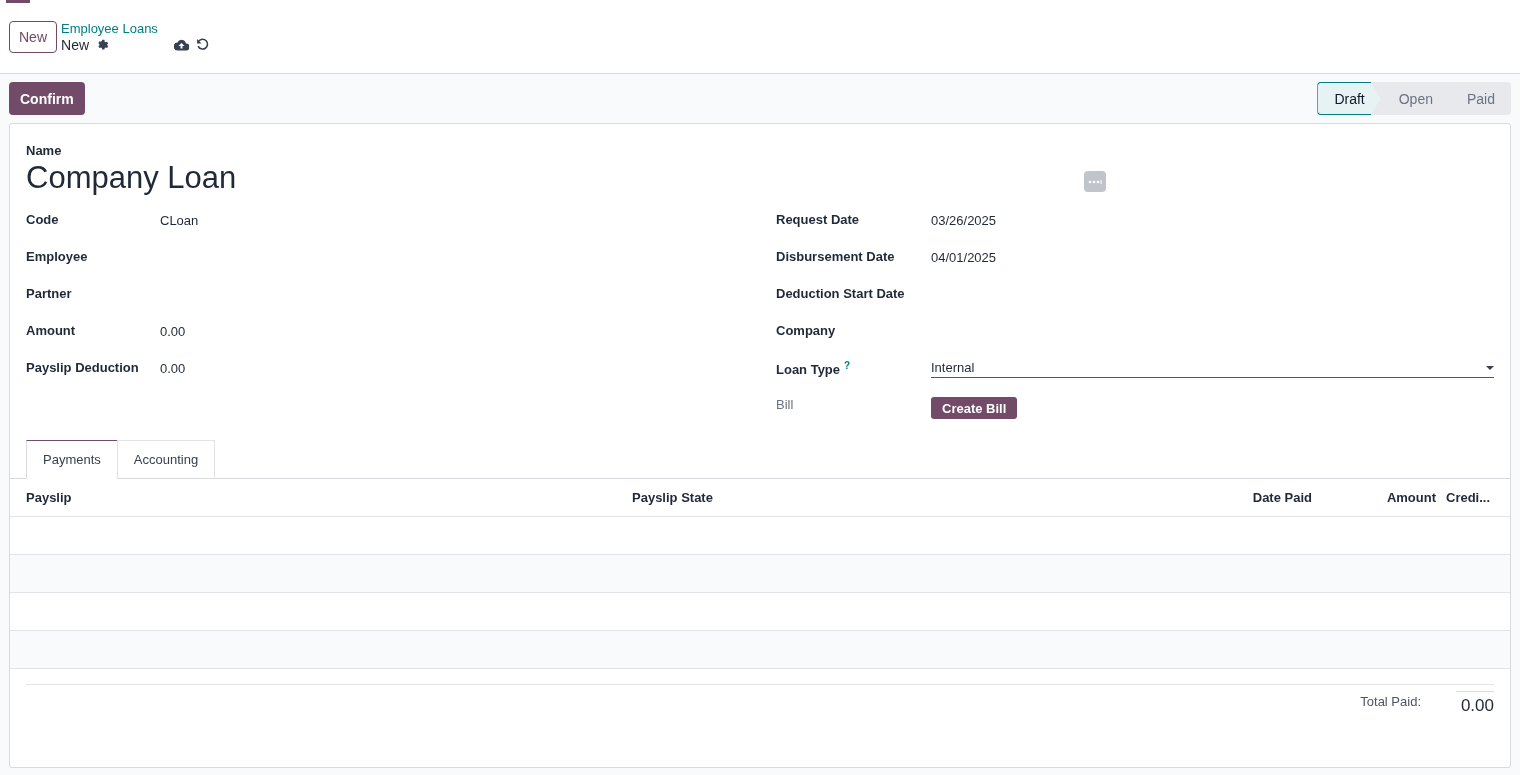 The height and width of the screenshot is (775, 1520). What do you see at coordinates (51, 330) in the screenshot?
I see `field-label: Amount` at bounding box center [51, 330].